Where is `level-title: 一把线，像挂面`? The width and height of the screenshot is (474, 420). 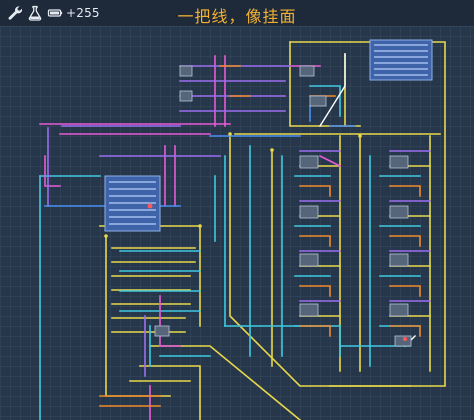
level-title: 一把线，像挂面 is located at coordinates (237, 16).